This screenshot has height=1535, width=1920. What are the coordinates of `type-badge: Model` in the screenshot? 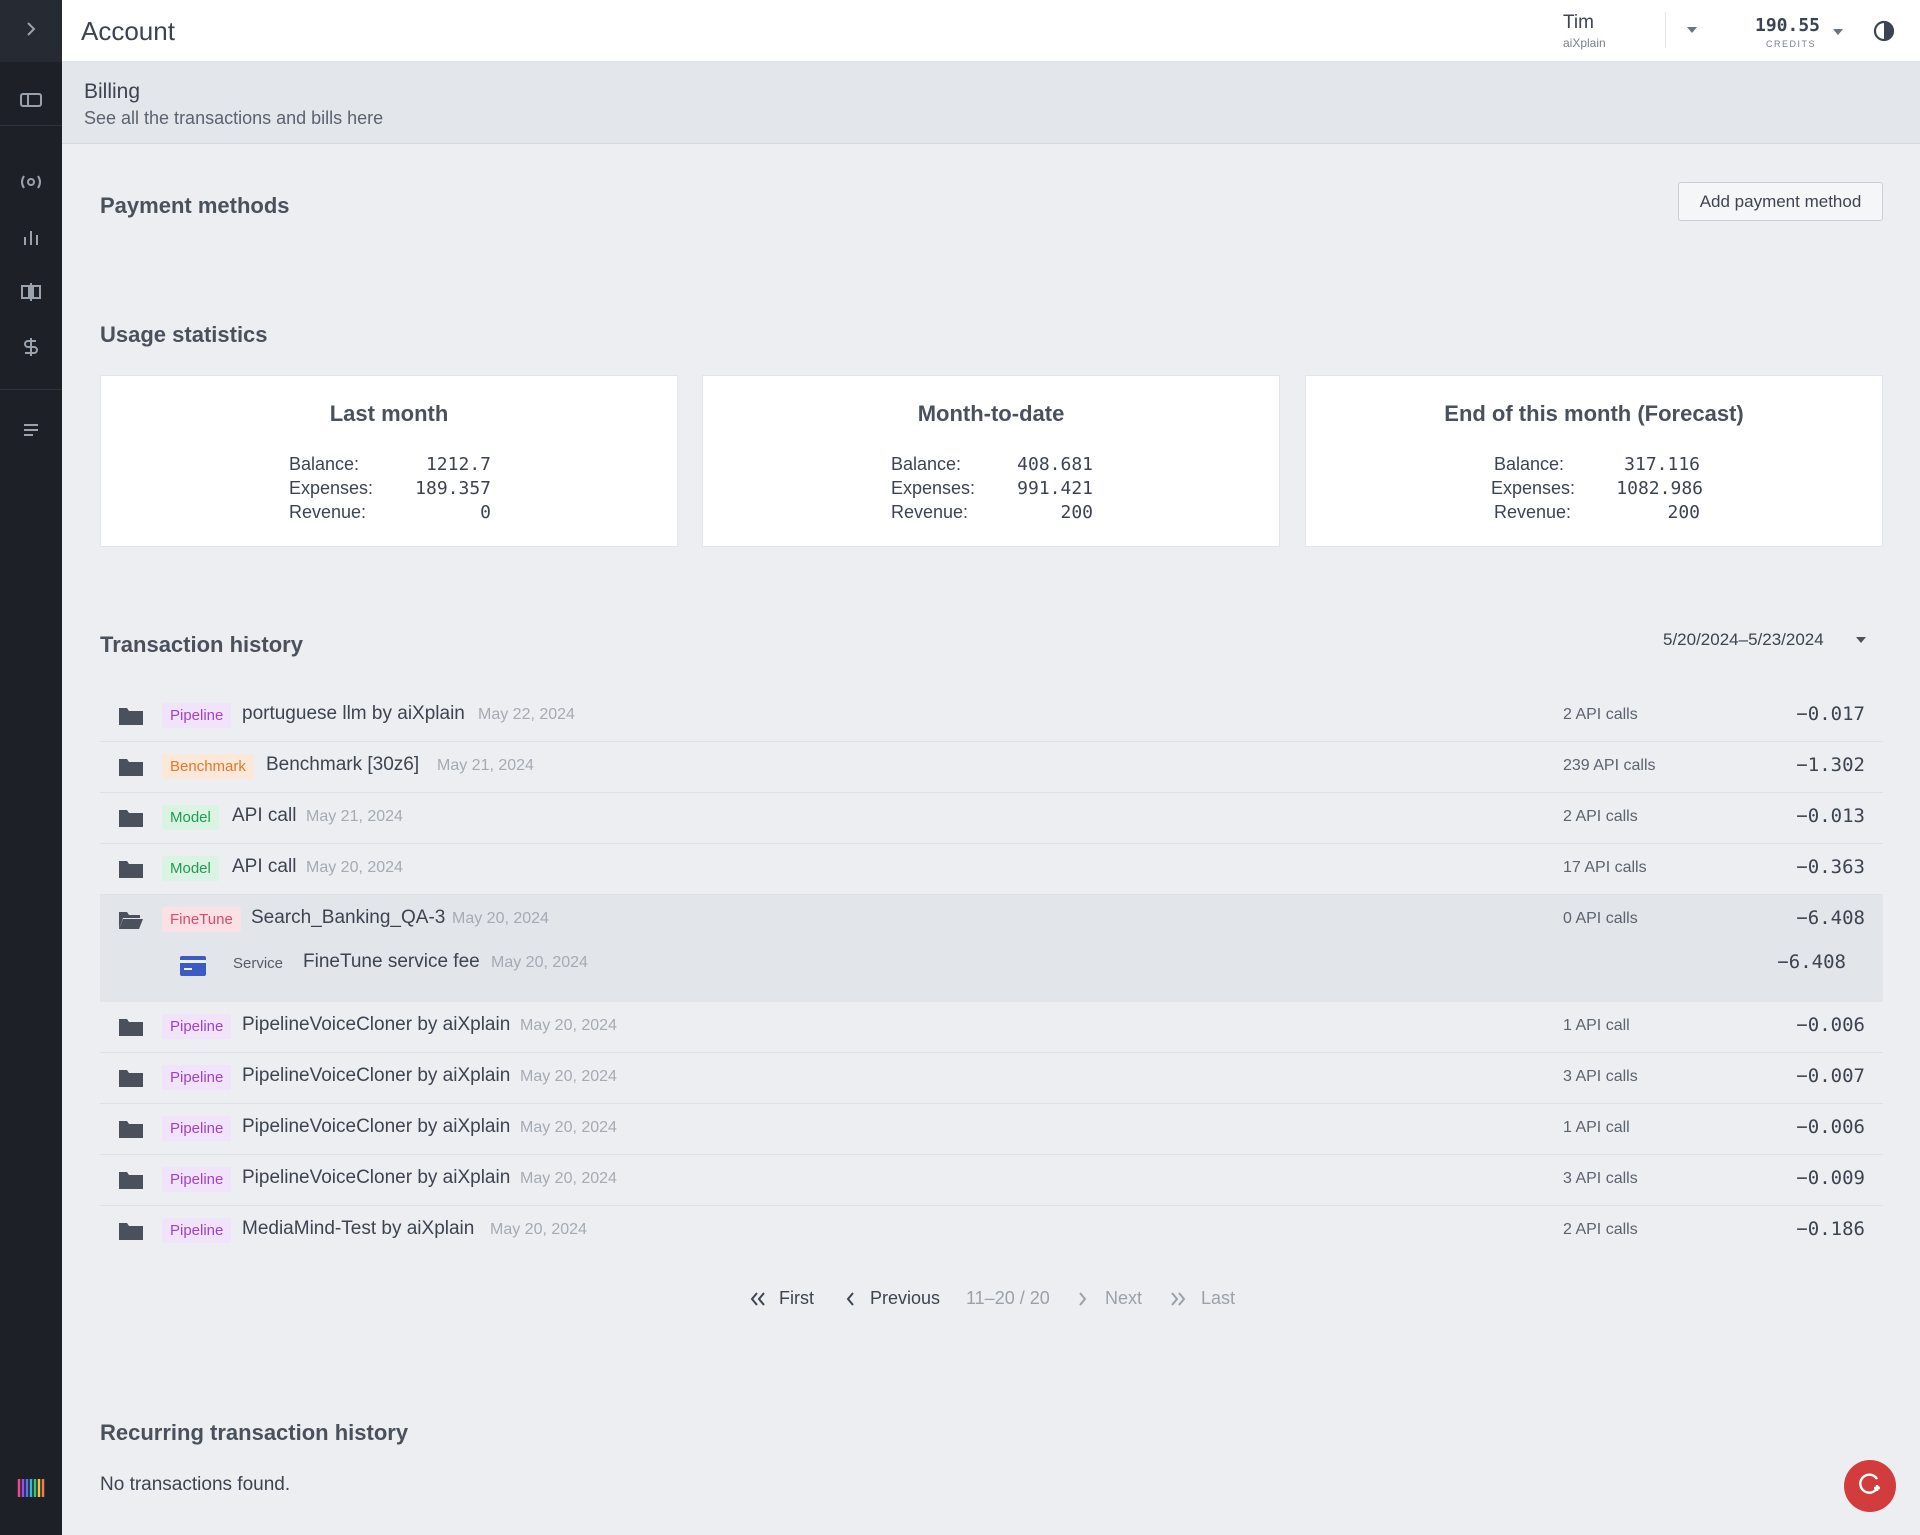 It's located at (190, 817).